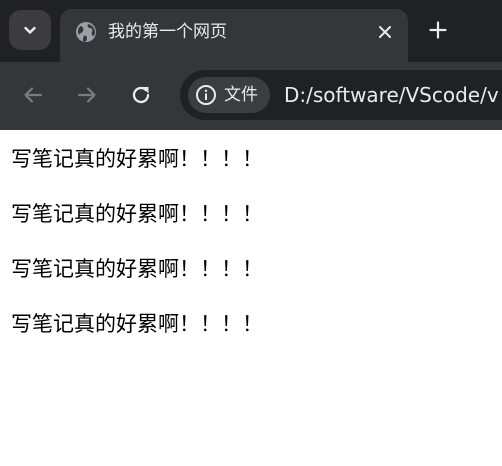 This screenshot has width=502, height=466. Describe the element at coordinates (86, 32) in the screenshot. I see `globe-icon` at that location.